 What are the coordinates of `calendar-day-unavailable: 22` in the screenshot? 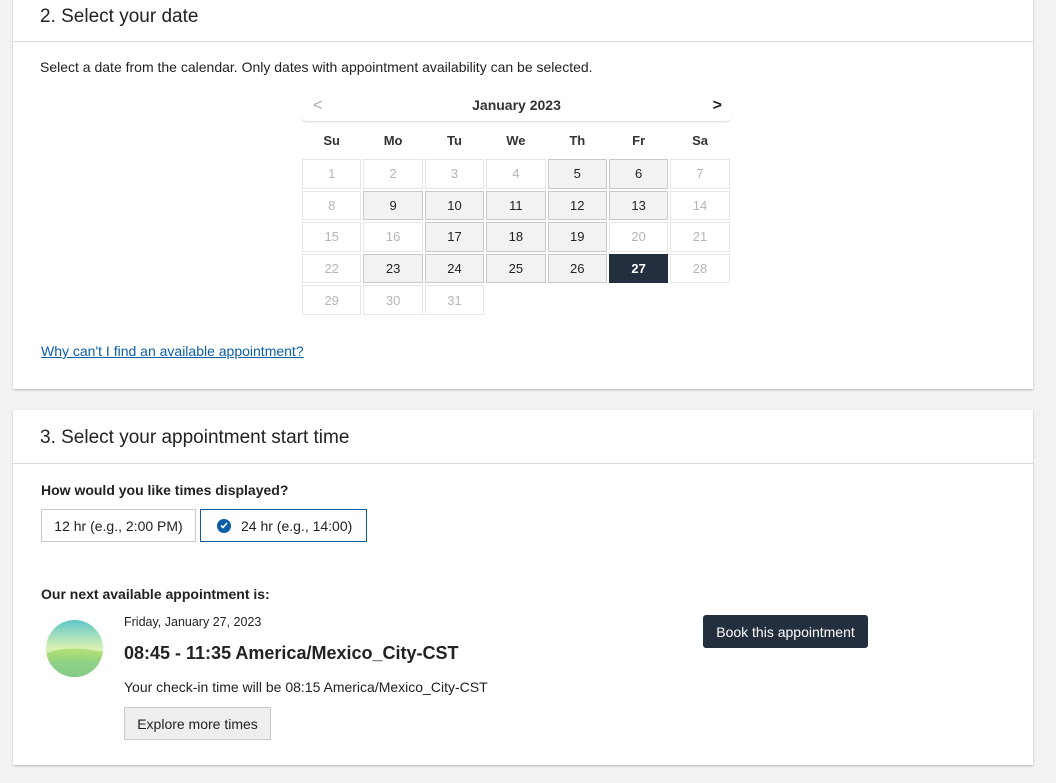 It's located at (332, 268).